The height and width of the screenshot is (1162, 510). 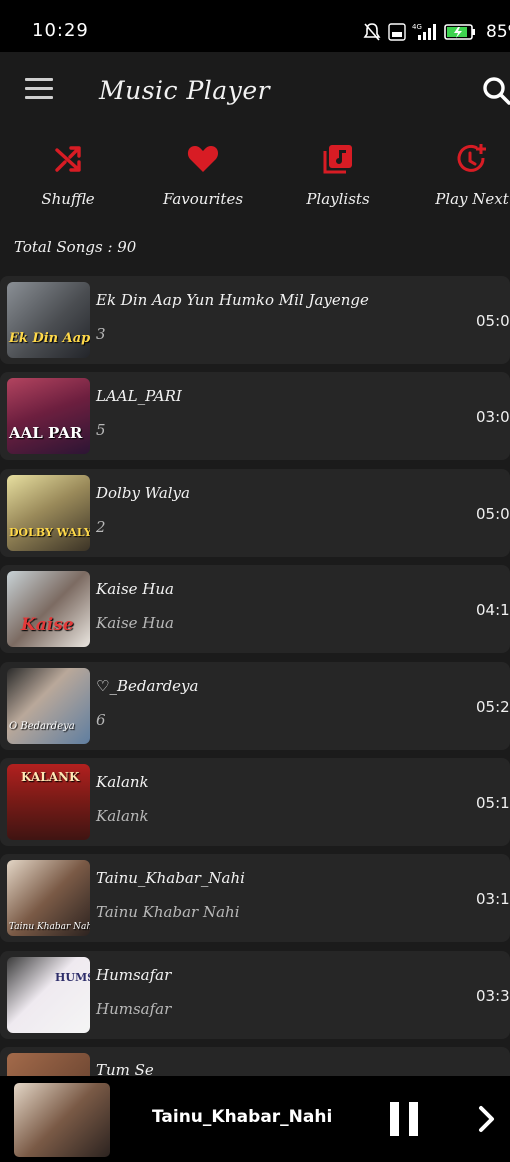 I want to click on song-title: Ek Din Aap Yun Humko Mil Jayenge, so click(x=232, y=300).